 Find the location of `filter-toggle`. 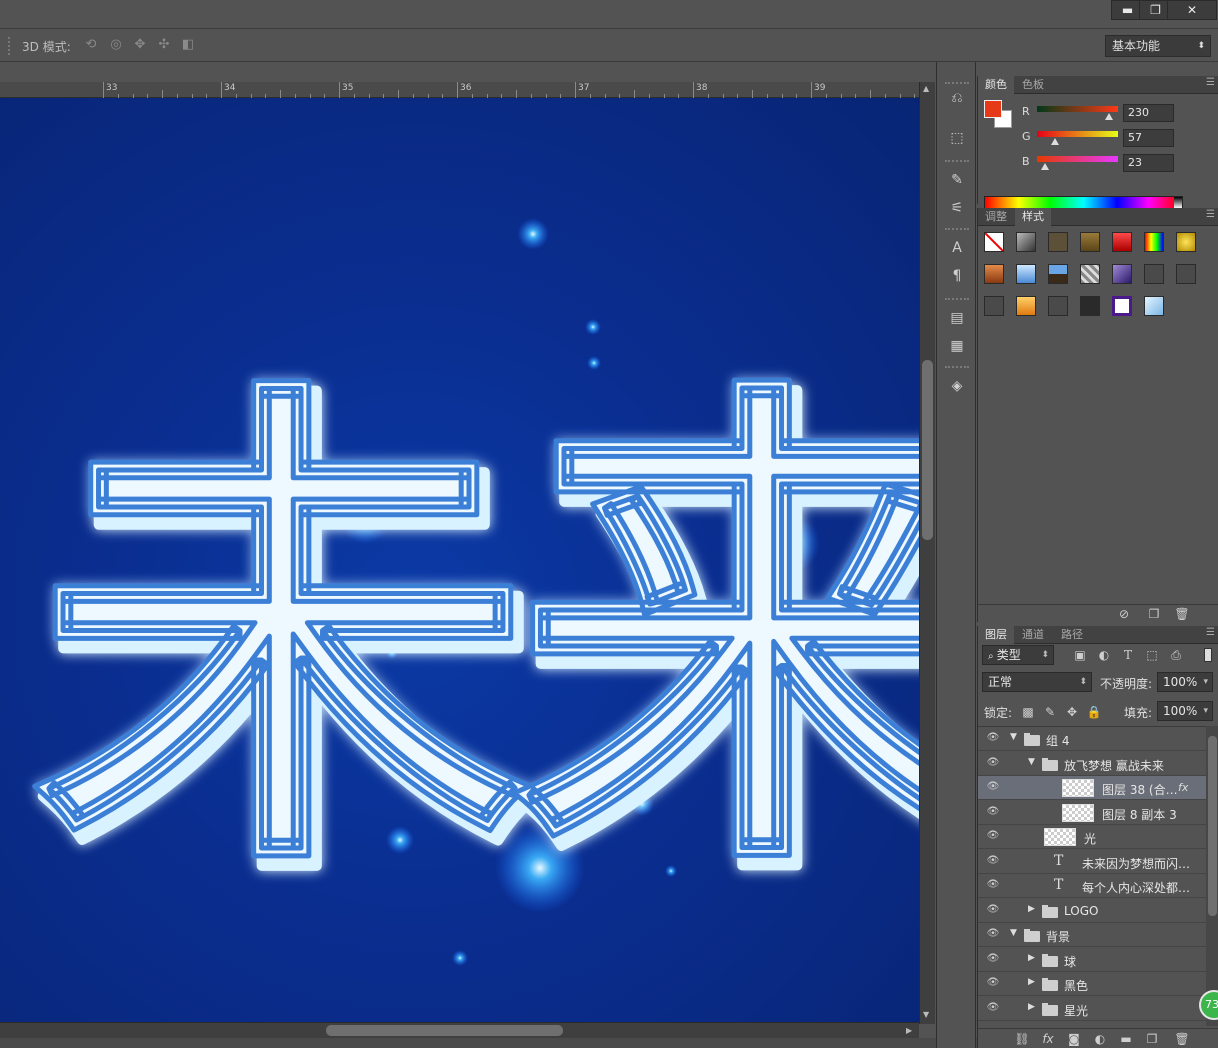

filter-toggle is located at coordinates (1208, 655).